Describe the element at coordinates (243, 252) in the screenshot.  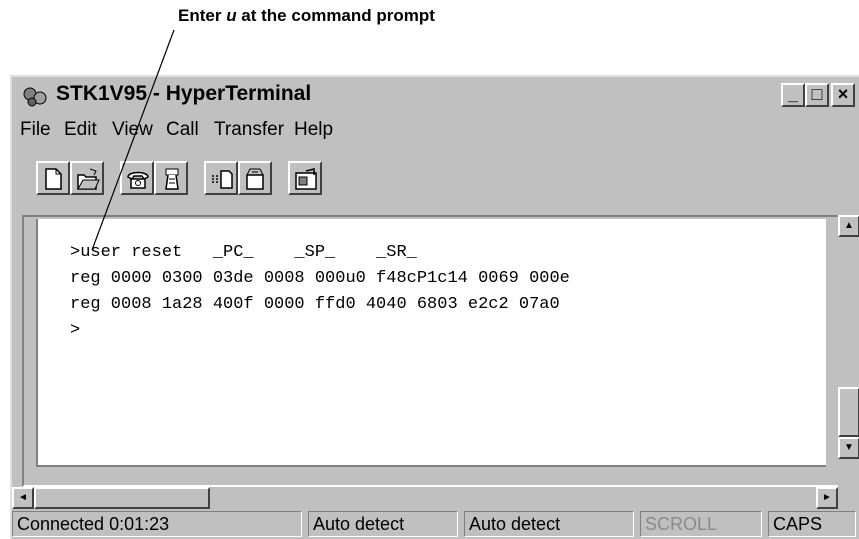
I see `terminal-line: >user reset _PC_ _SP_ _SR_` at that location.